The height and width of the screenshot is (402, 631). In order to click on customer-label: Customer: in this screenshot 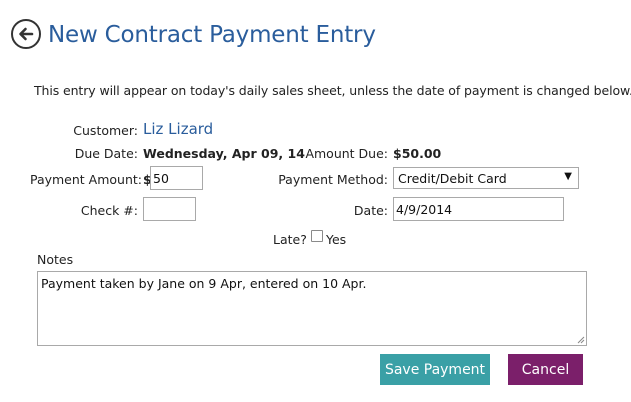, I will do `click(105, 130)`.